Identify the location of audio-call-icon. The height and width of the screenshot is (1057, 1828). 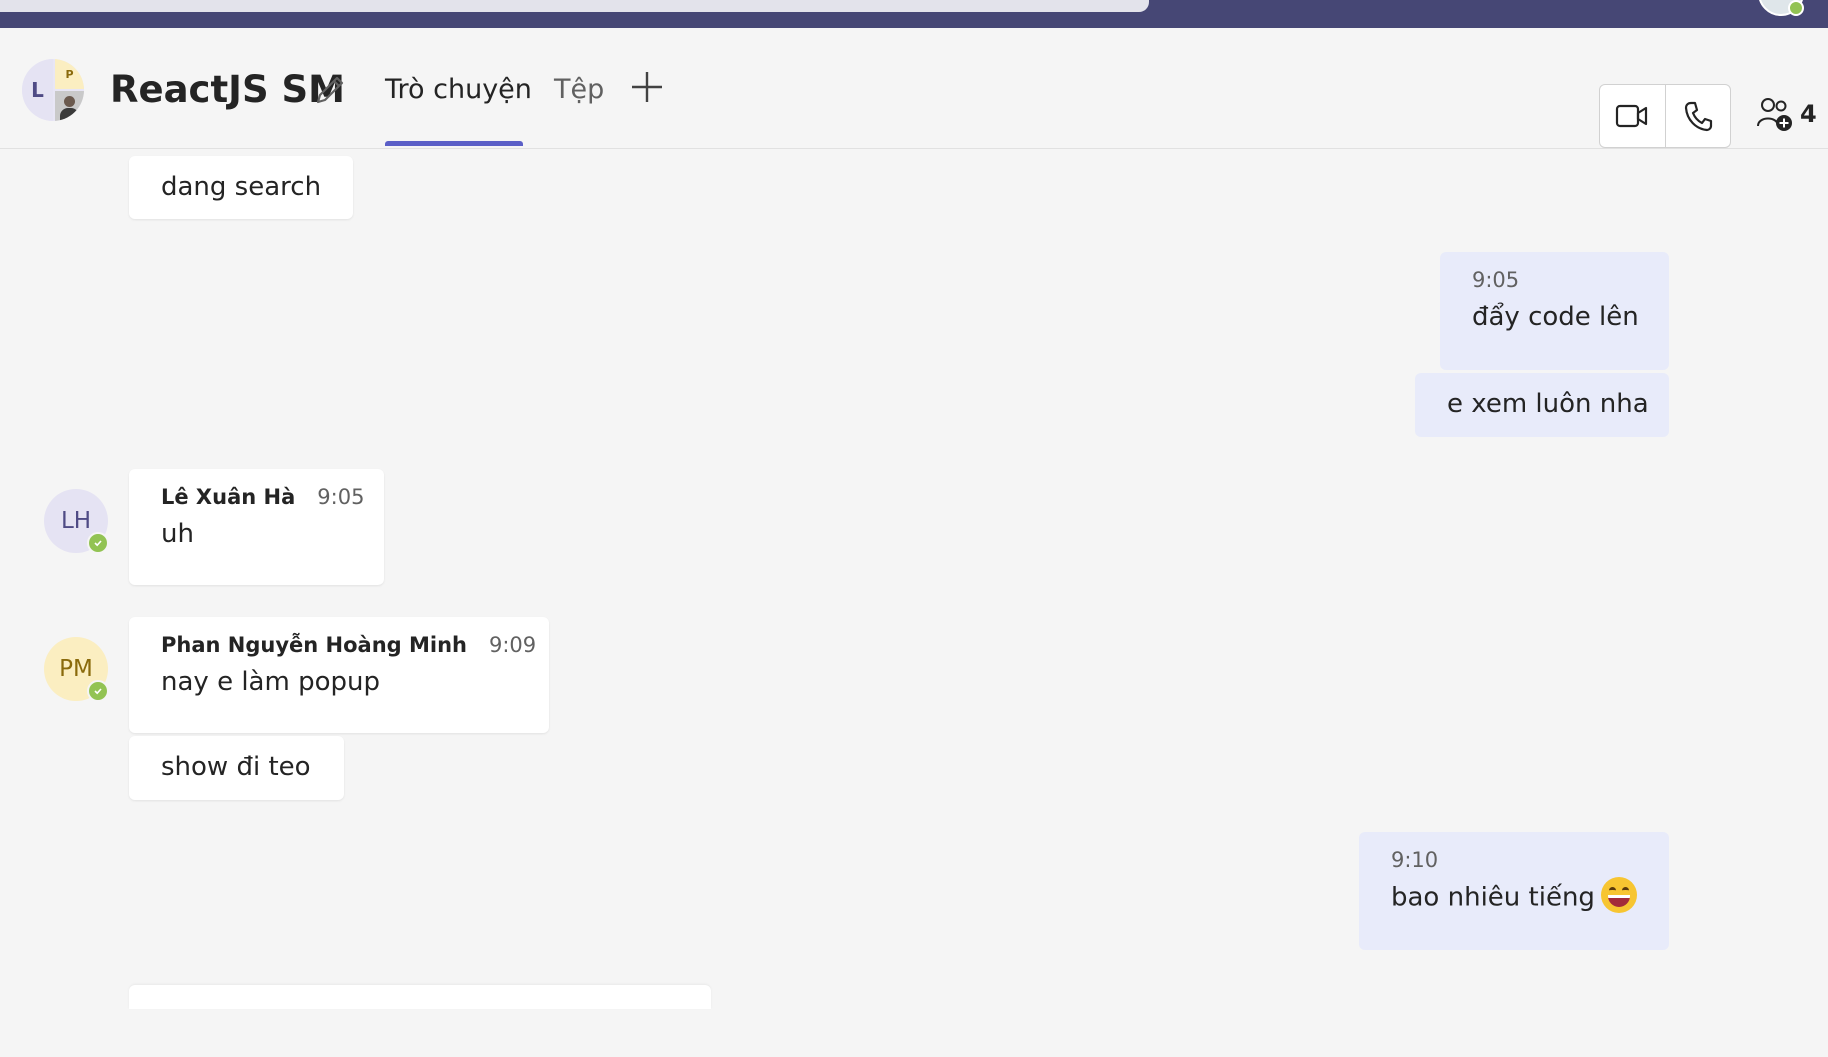
(1698, 116).